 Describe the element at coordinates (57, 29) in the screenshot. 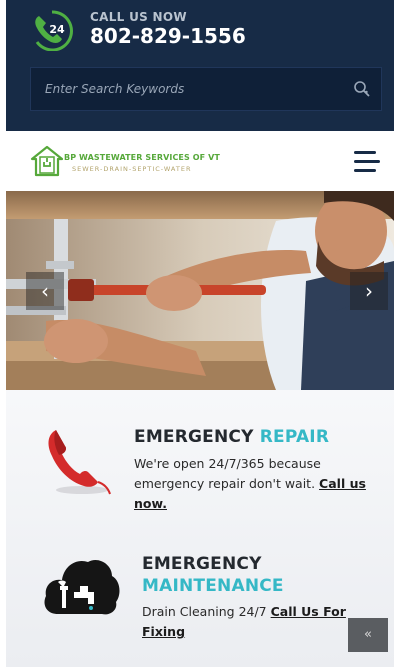

I see `phone-icon-number: 24` at that location.